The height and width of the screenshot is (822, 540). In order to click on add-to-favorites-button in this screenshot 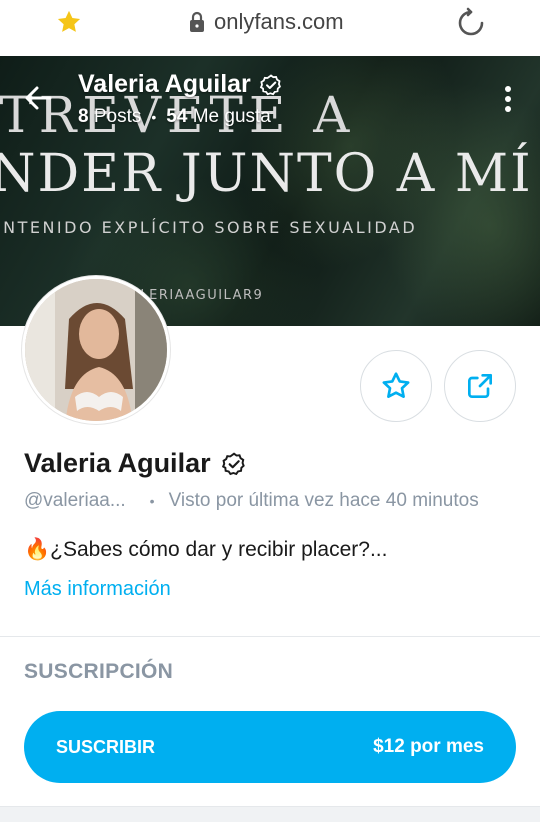, I will do `click(396, 386)`.